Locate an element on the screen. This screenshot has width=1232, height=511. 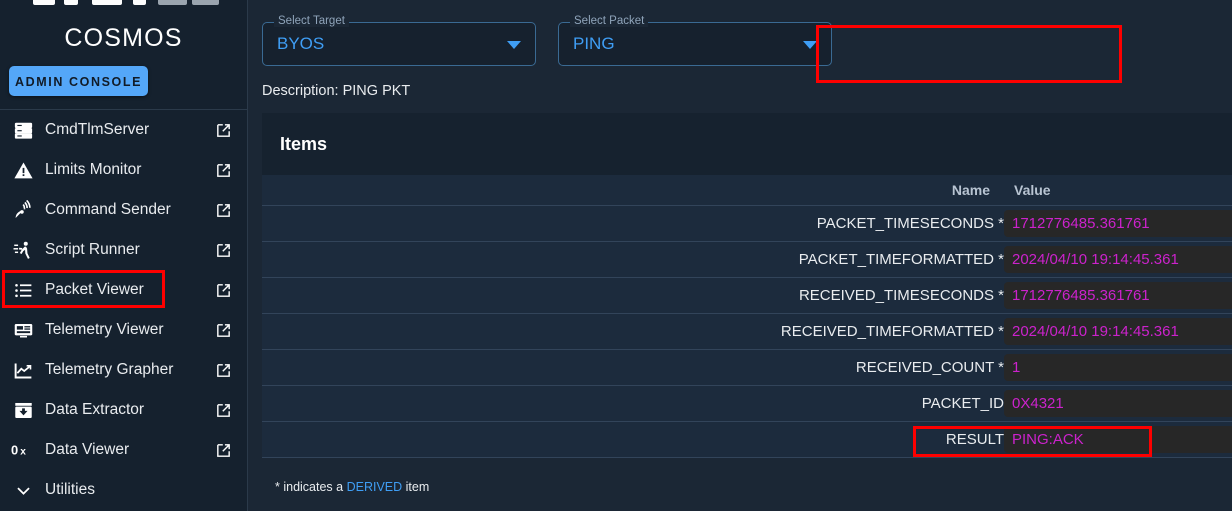
svg-text: x is located at coordinates (23, 452).